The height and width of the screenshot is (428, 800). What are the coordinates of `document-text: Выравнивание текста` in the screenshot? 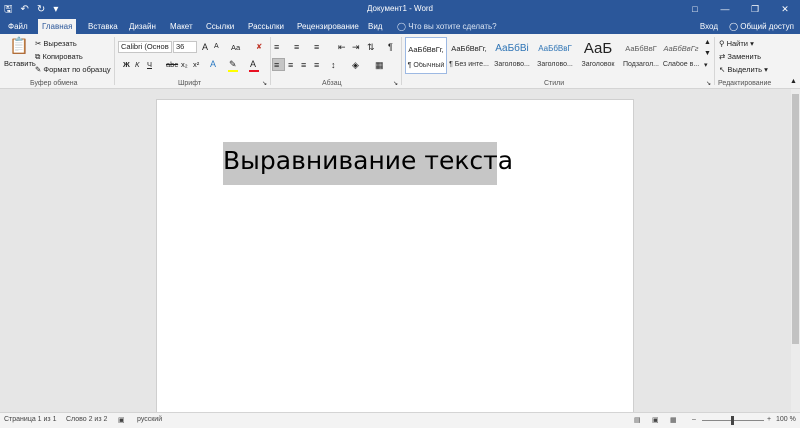 It's located at (368, 160).